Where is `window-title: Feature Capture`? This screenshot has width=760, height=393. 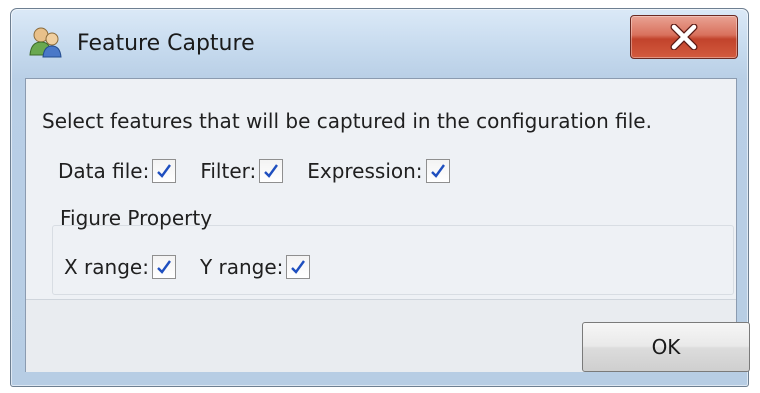
window-title: Feature Capture is located at coordinates (166, 43).